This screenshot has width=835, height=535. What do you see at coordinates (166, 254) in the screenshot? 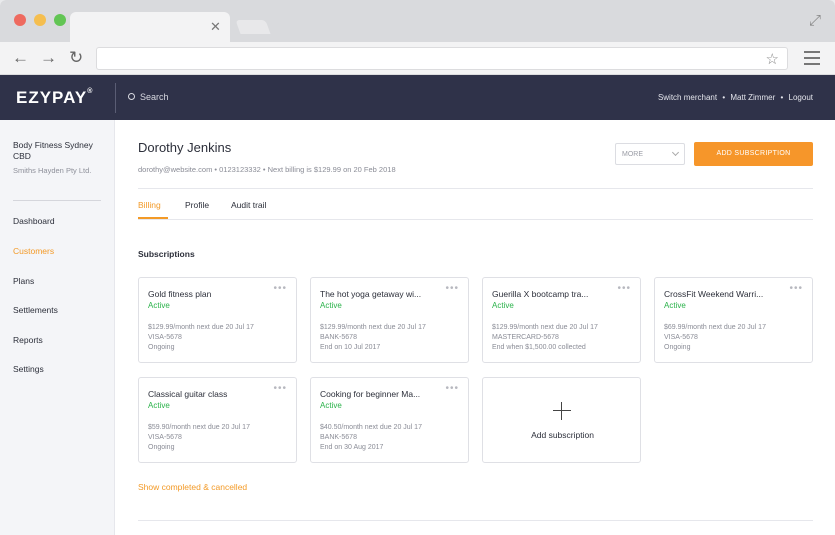
I see `subscriptions-heading: Subscriptions` at bounding box center [166, 254].